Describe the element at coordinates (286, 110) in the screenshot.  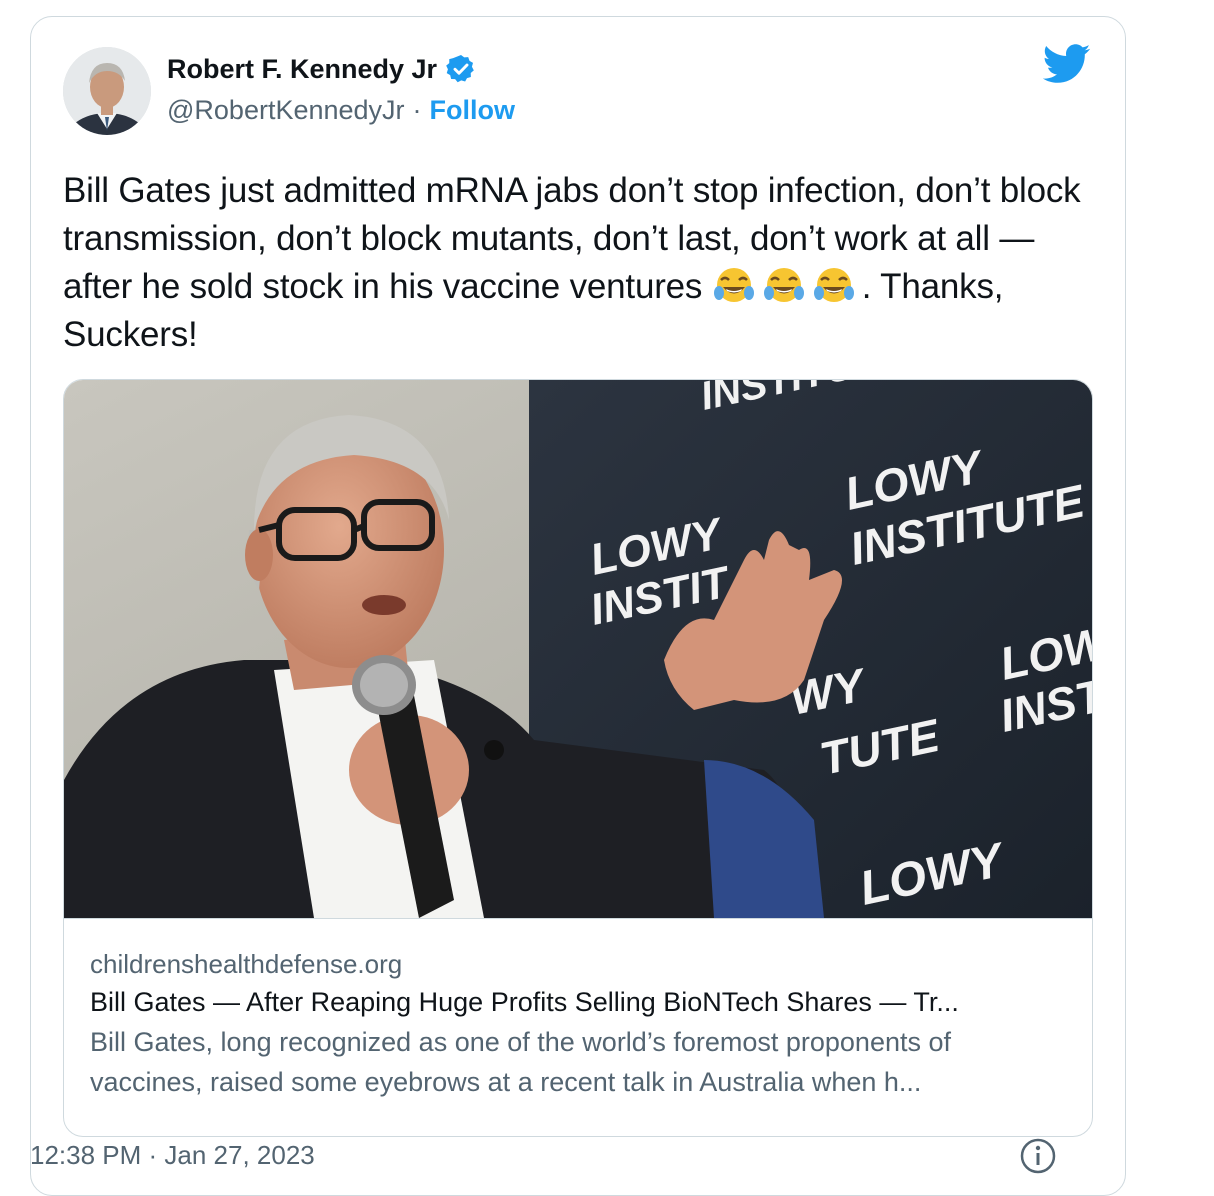
I see `author-handle: @RobertKennedyJr` at that location.